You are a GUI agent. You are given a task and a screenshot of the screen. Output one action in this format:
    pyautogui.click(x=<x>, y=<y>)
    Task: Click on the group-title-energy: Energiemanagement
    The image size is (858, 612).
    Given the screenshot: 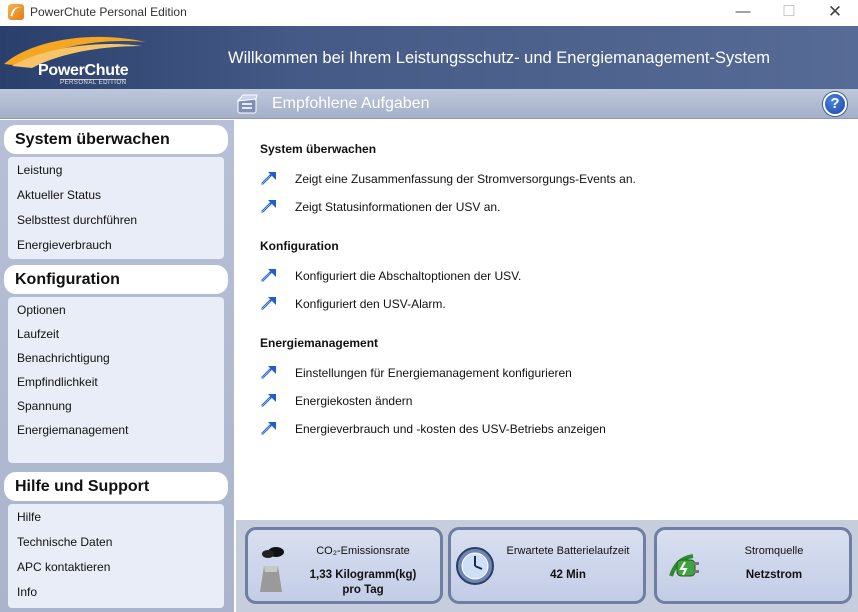 What is the action you would take?
    pyautogui.click(x=319, y=343)
    